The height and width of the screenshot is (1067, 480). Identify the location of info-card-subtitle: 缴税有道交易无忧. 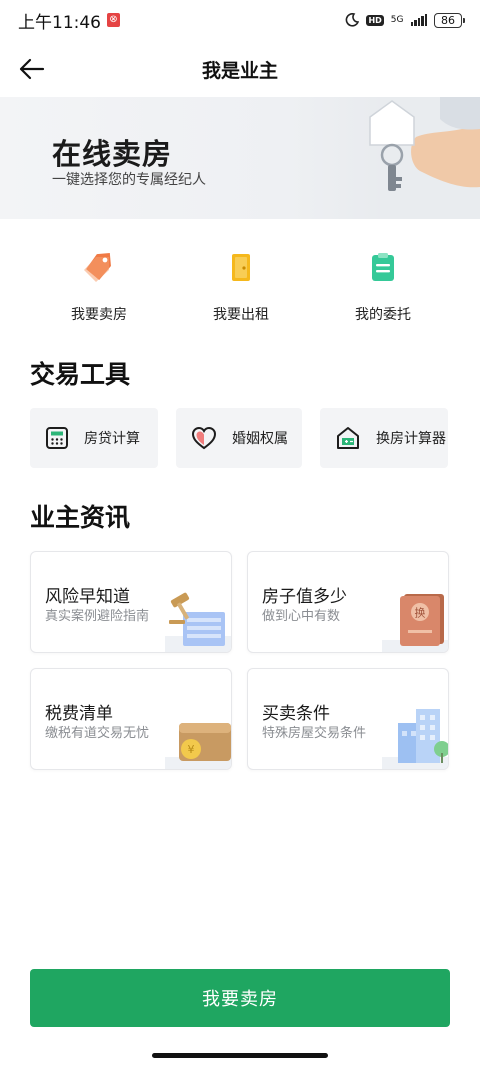
(97, 733).